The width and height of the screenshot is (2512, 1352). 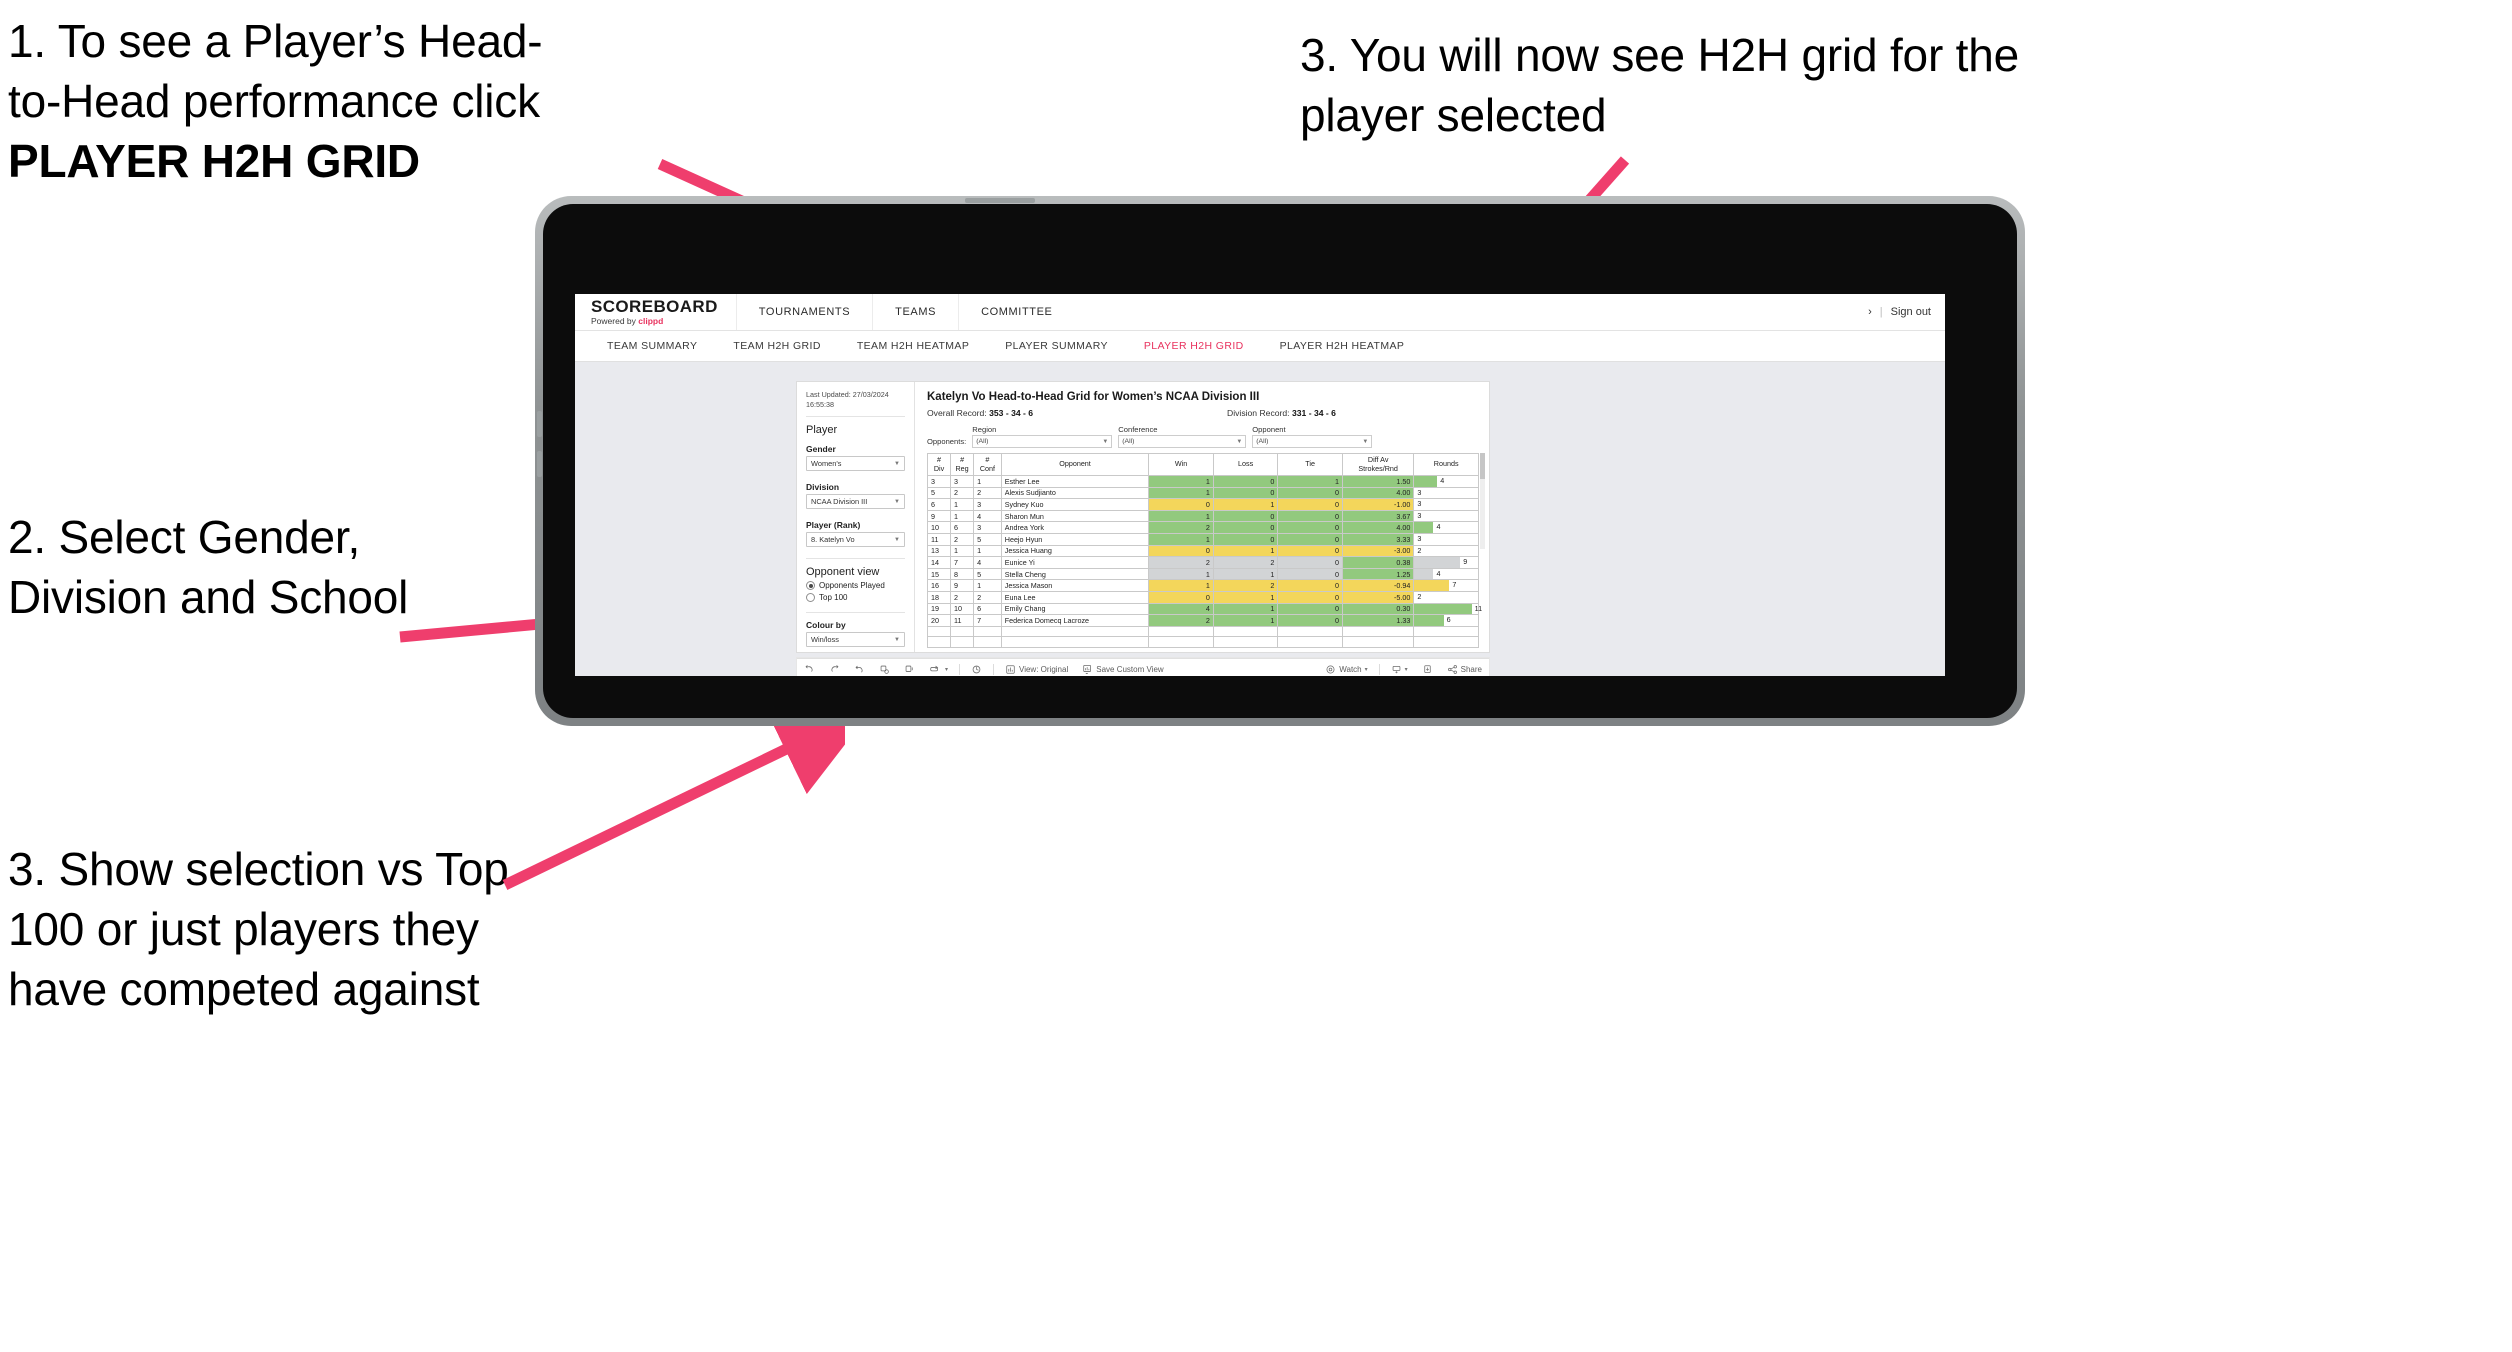 I want to click on table-row: 20 11 7 Federica Domecq Lacroze 2 1 0 1.33 6, so click(x=1202, y=620).